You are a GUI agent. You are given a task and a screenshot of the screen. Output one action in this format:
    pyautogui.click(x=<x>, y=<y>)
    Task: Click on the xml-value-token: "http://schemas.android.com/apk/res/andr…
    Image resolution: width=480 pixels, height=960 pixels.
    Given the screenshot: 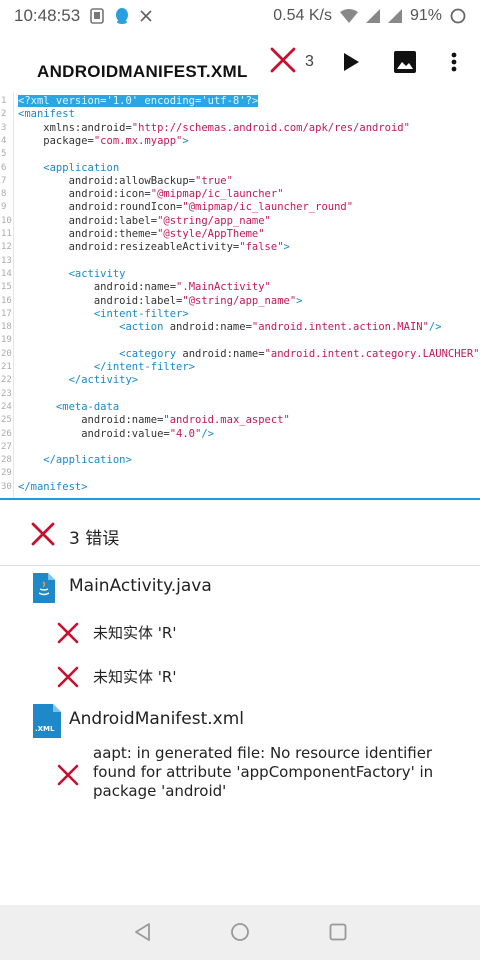 What is the action you would take?
    pyautogui.click(x=270, y=127)
    